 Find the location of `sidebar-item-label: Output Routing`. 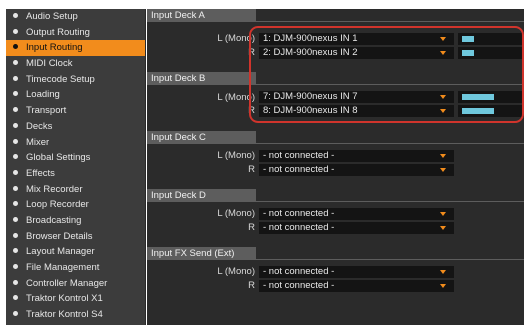

sidebar-item-label: Output Routing is located at coordinates (58, 32).